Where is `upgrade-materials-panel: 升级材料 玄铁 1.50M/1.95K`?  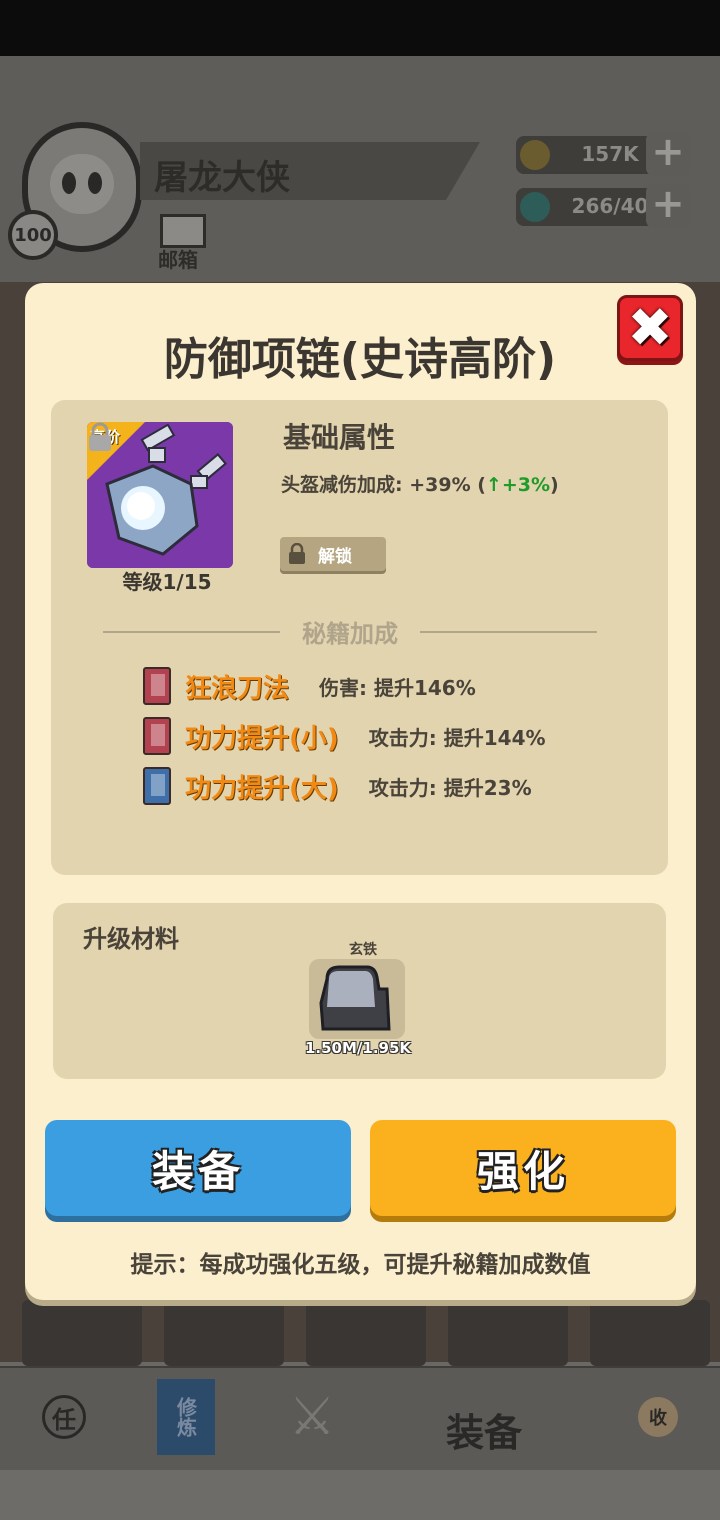 upgrade-materials-panel: 升级材料 玄铁 1.50M/1.95K is located at coordinates (359, 991).